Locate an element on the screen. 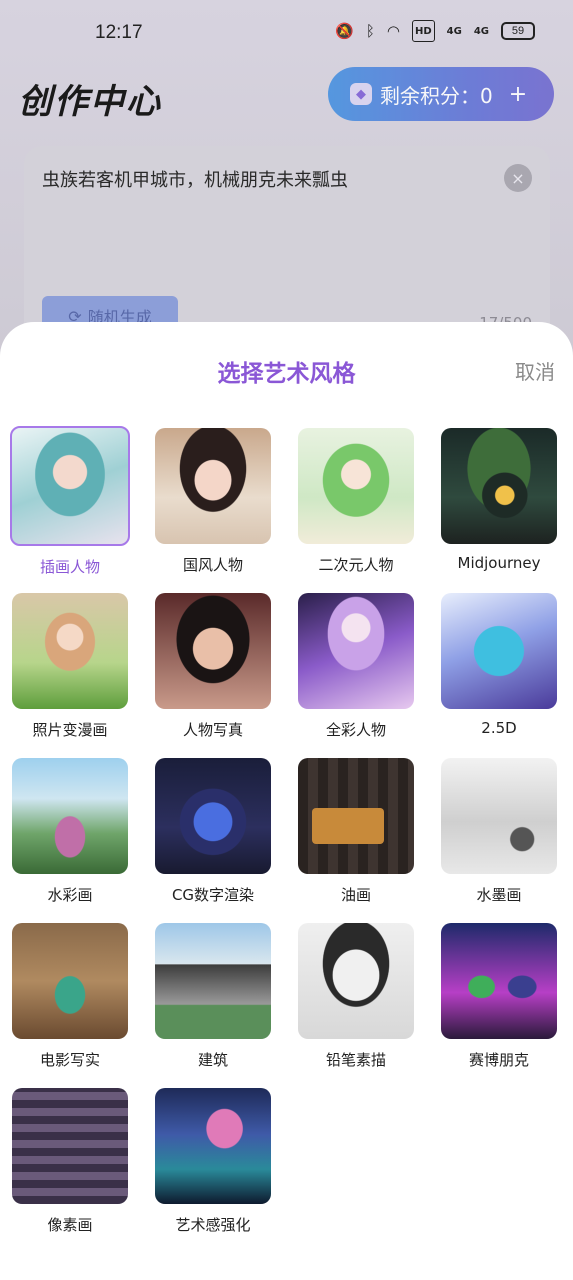  style-item-ink-wash: 水墨画 is located at coordinates (499, 830).